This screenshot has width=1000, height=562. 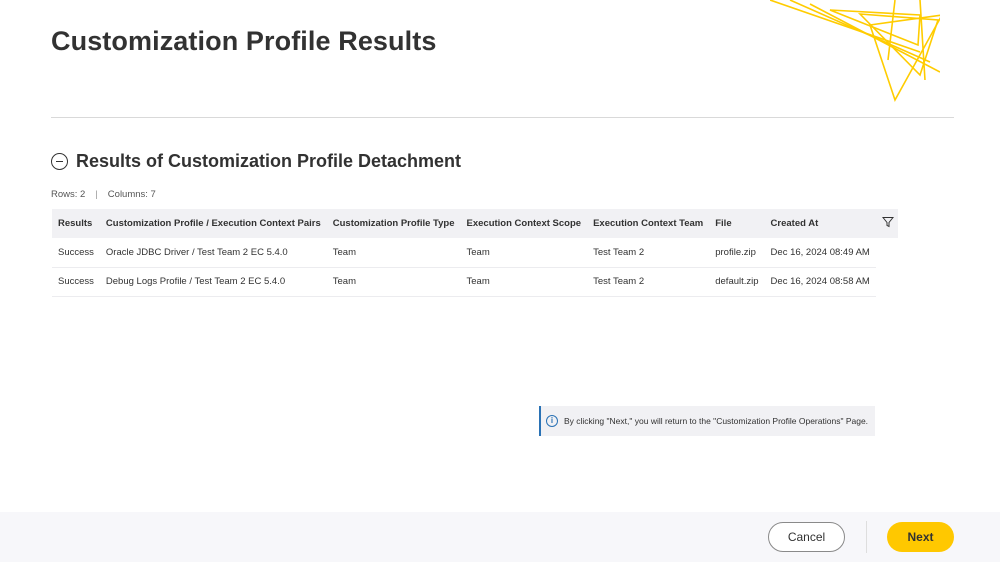 I want to click on footer-bar: Cancel Next, so click(x=500, y=537).